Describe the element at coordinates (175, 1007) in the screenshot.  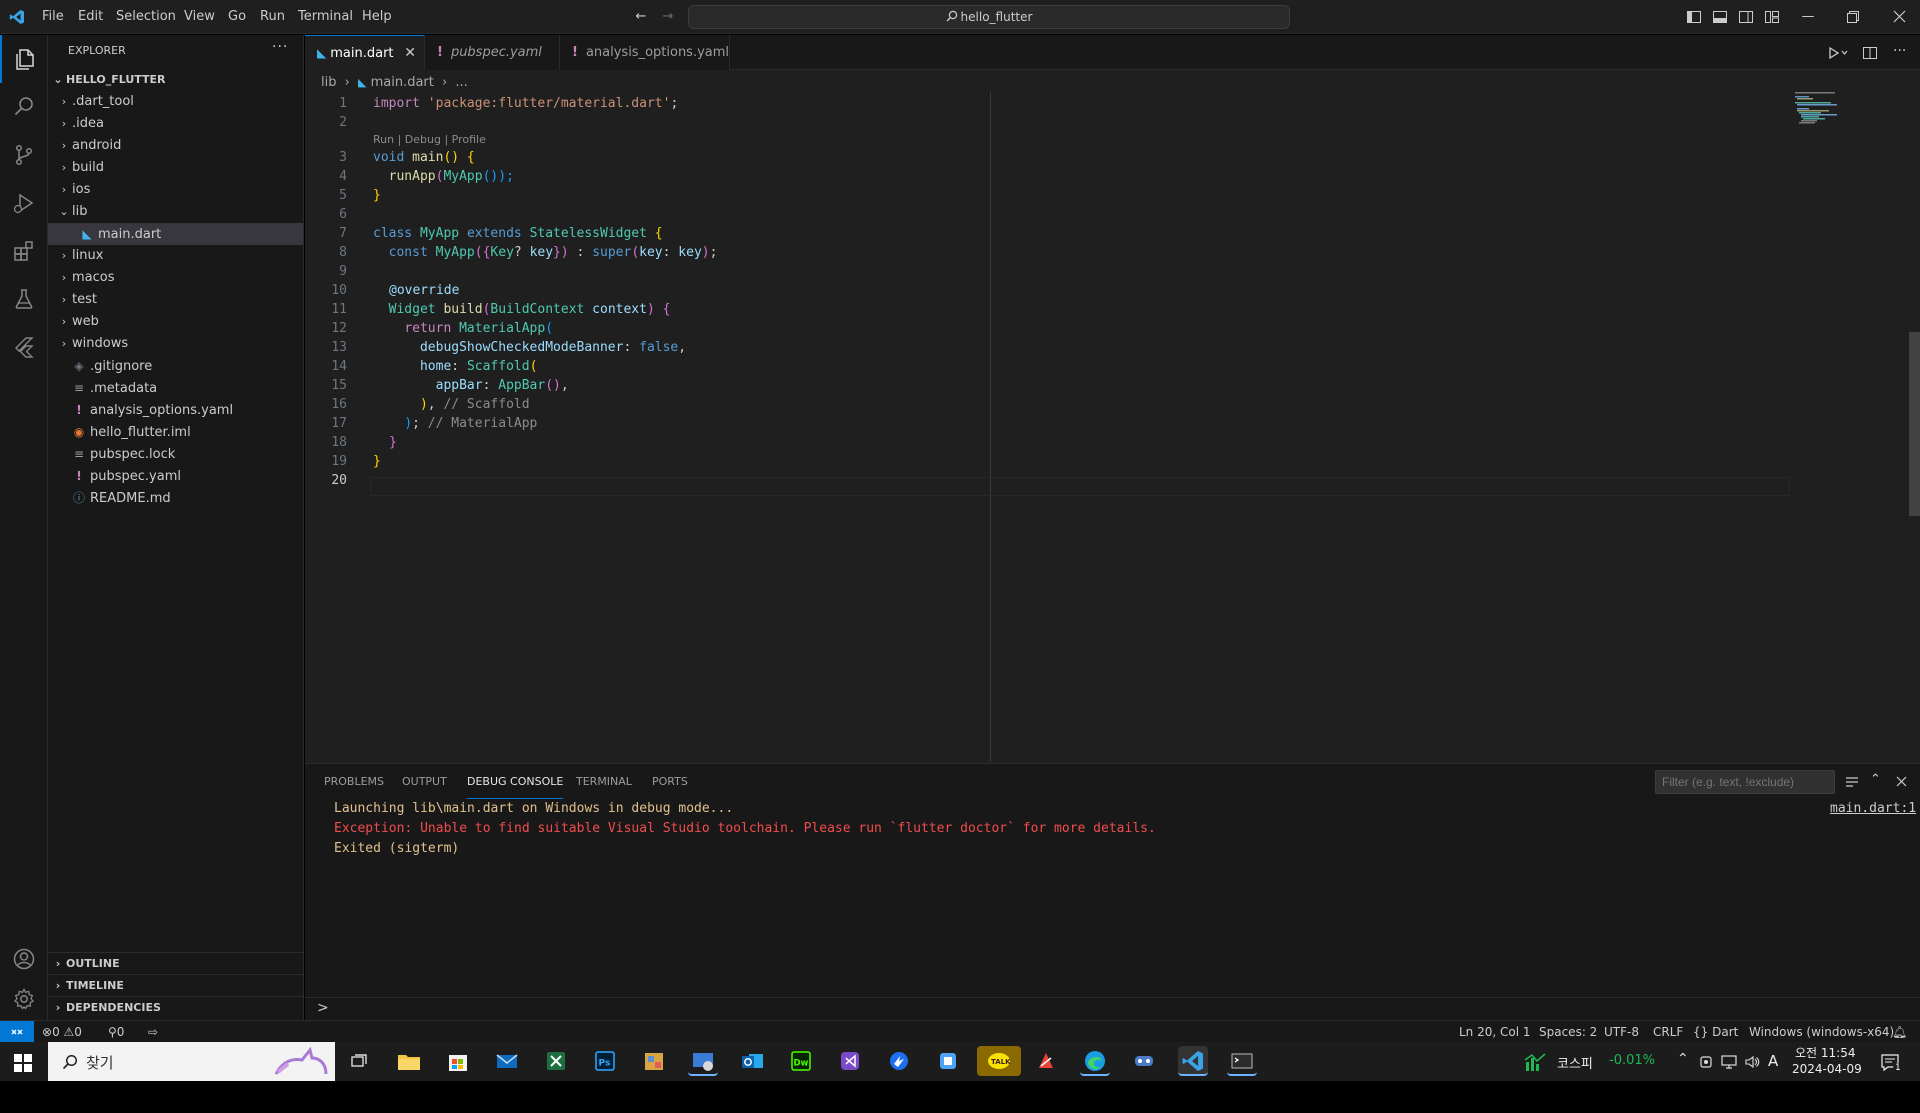
I see `dependencies-section: › DEPENDENCIES` at that location.